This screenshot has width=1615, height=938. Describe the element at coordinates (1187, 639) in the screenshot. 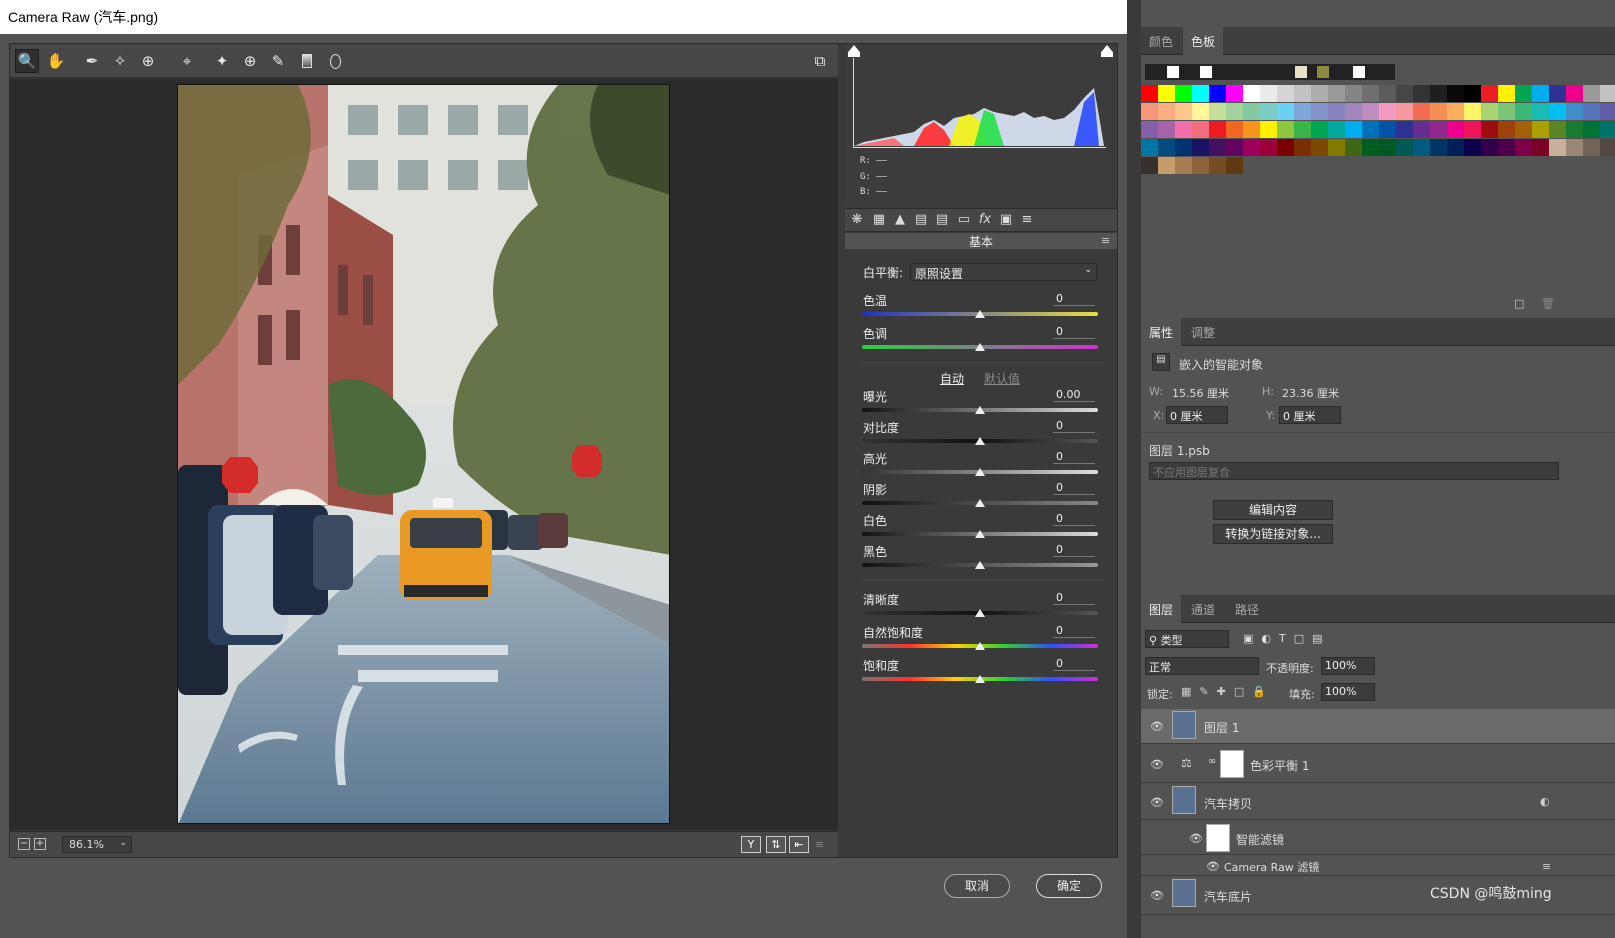

I see `layer-filter-select: ⚲ 类型` at that location.